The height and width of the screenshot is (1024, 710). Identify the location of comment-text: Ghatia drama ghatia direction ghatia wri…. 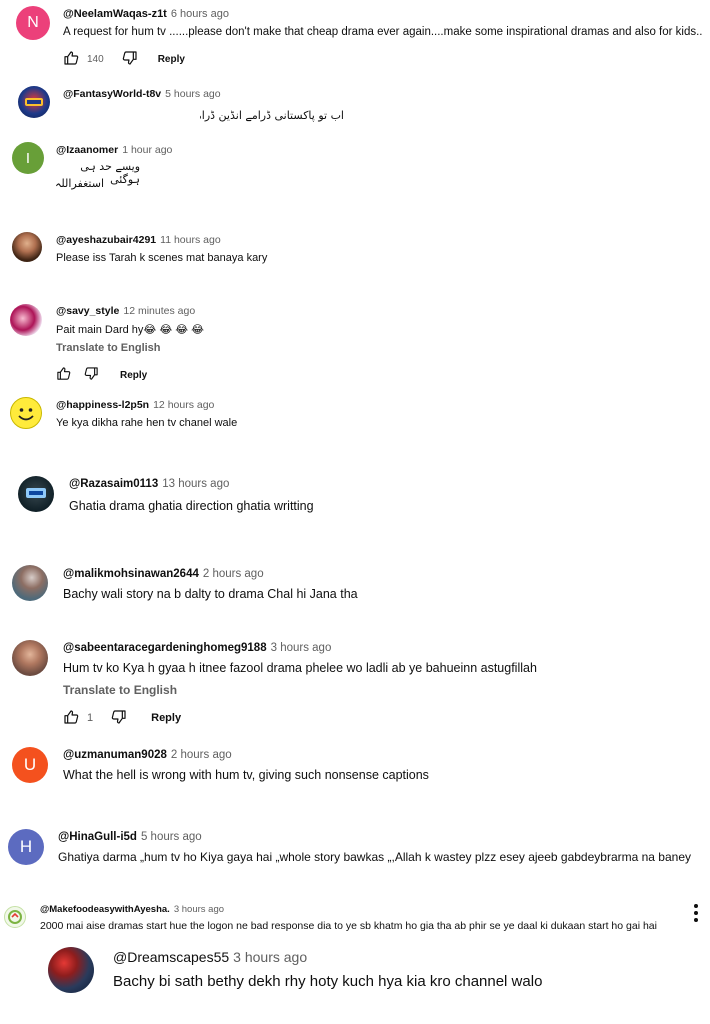
(191, 506).